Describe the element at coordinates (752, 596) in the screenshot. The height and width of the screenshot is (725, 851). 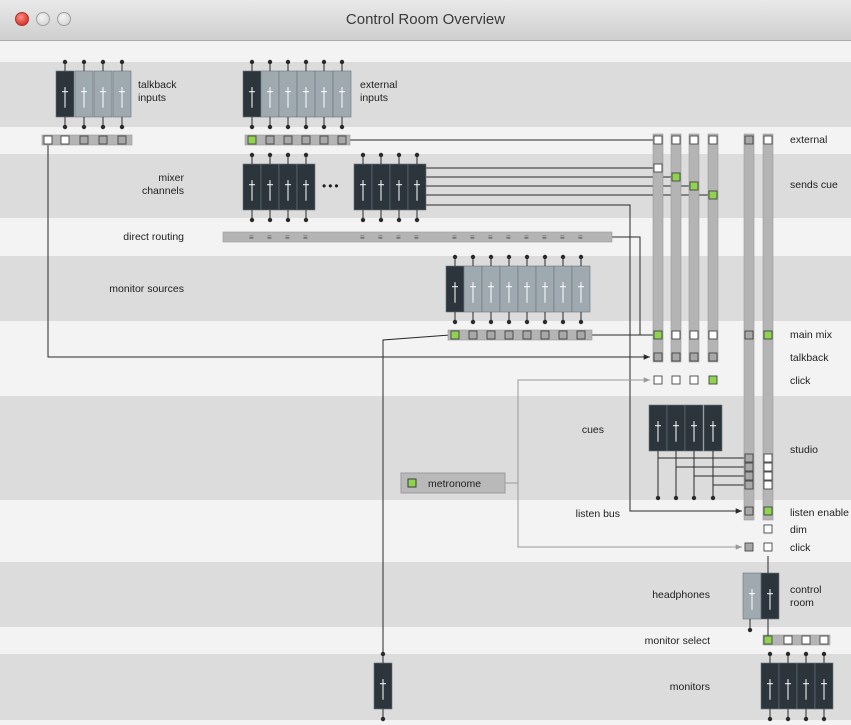
I see `headphones-fader` at that location.